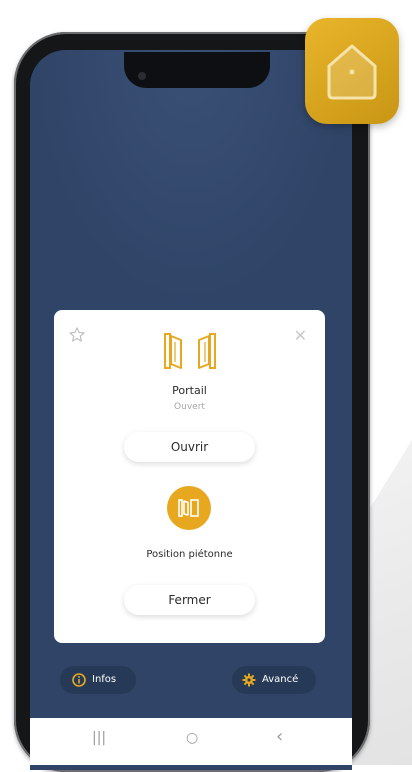 The height and width of the screenshot is (772, 412). I want to click on phone-notch, so click(197, 70).